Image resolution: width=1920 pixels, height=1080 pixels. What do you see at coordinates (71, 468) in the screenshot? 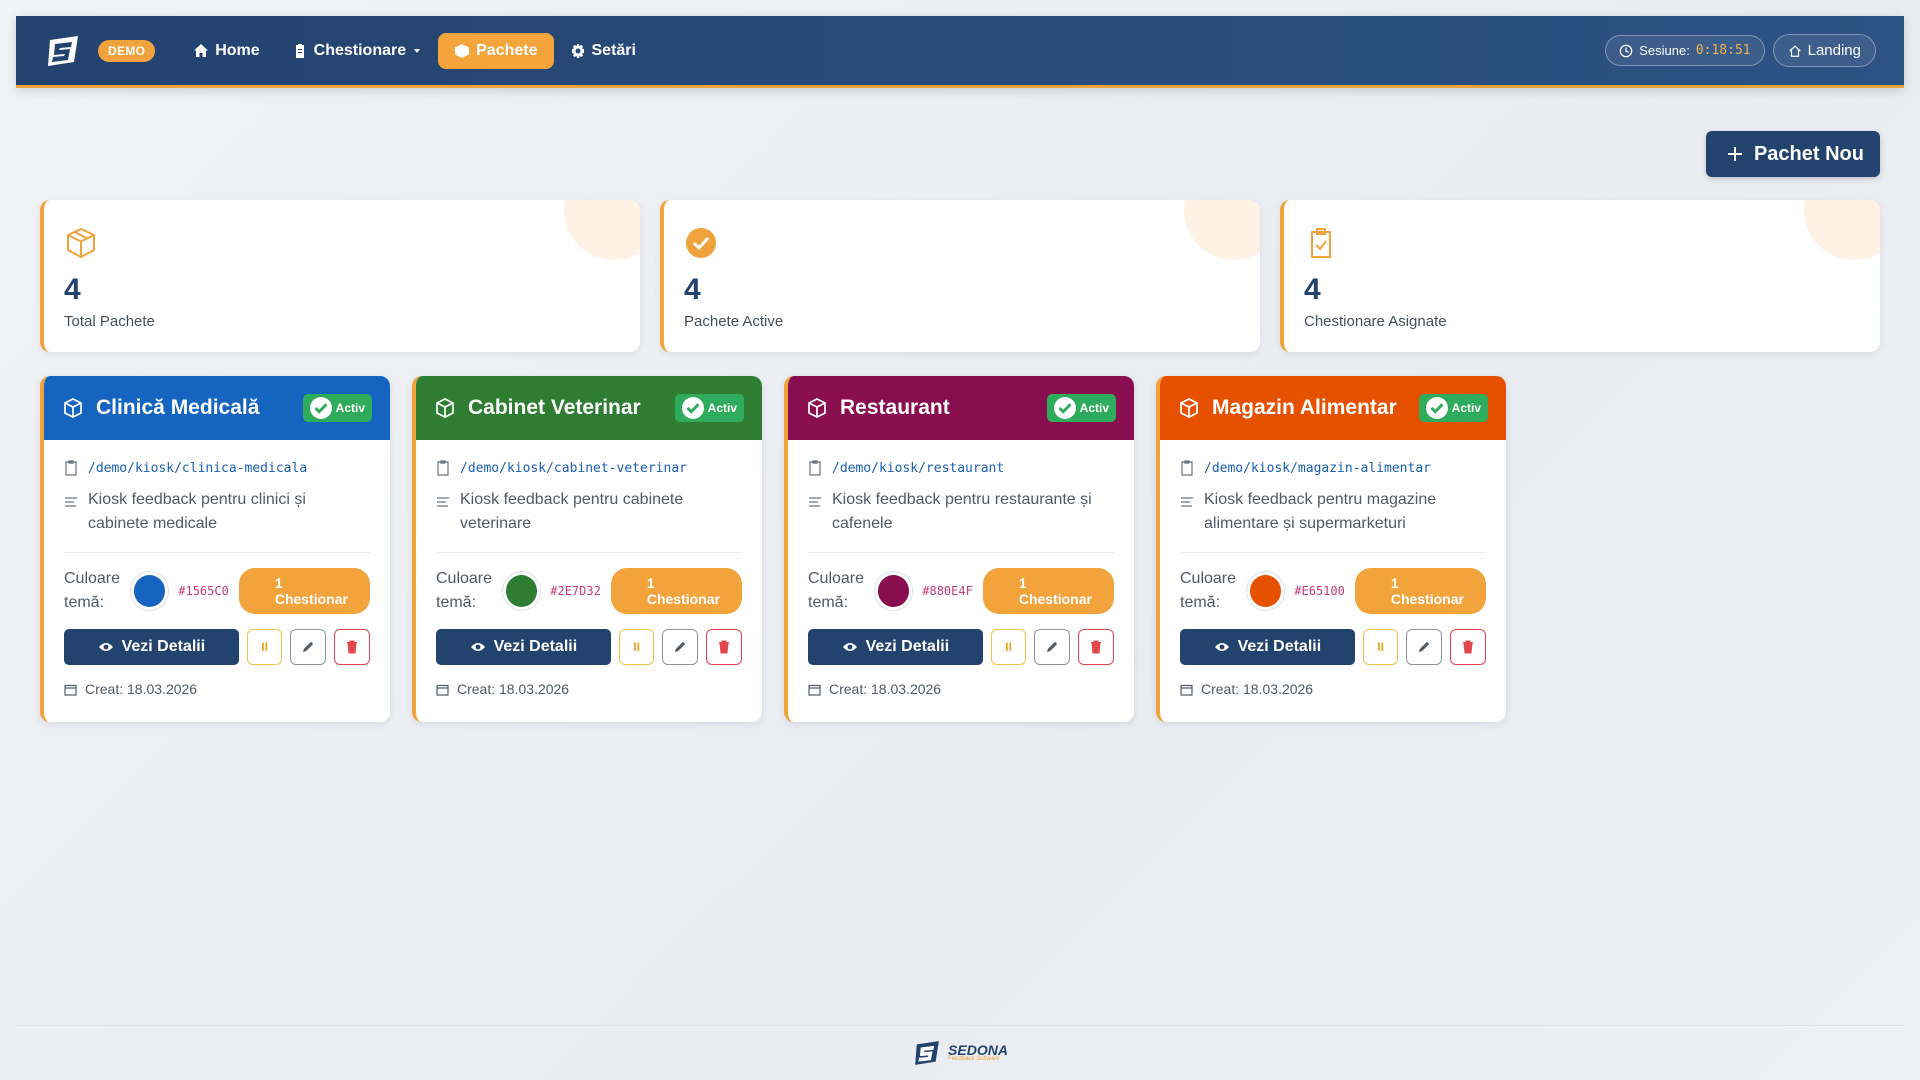
I see `clipboard-icon` at bounding box center [71, 468].